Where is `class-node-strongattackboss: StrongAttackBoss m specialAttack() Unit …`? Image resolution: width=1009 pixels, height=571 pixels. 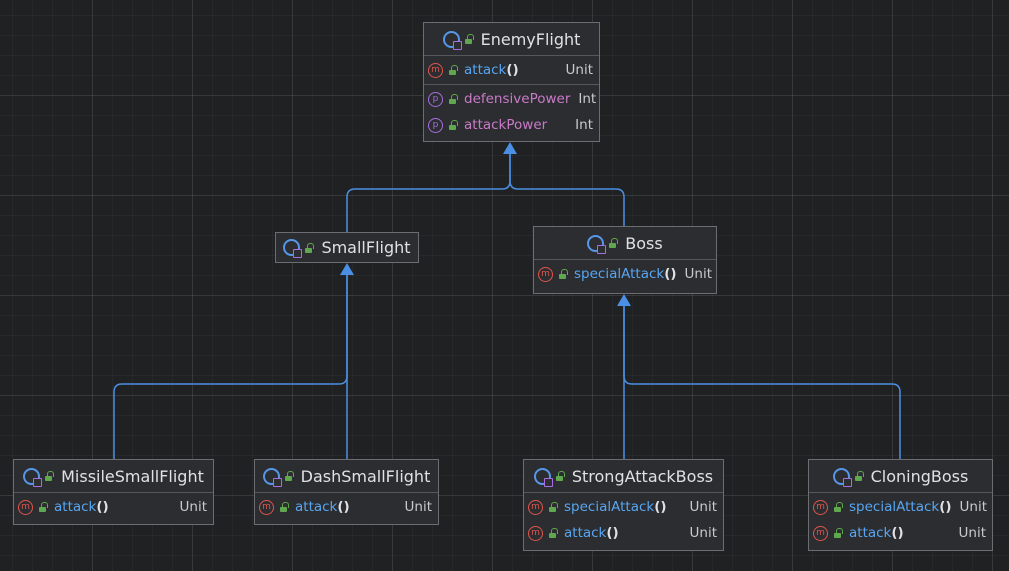 class-node-strongattackboss: StrongAttackBoss m specialAttack() Unit … is located at coordinates (623, 505).